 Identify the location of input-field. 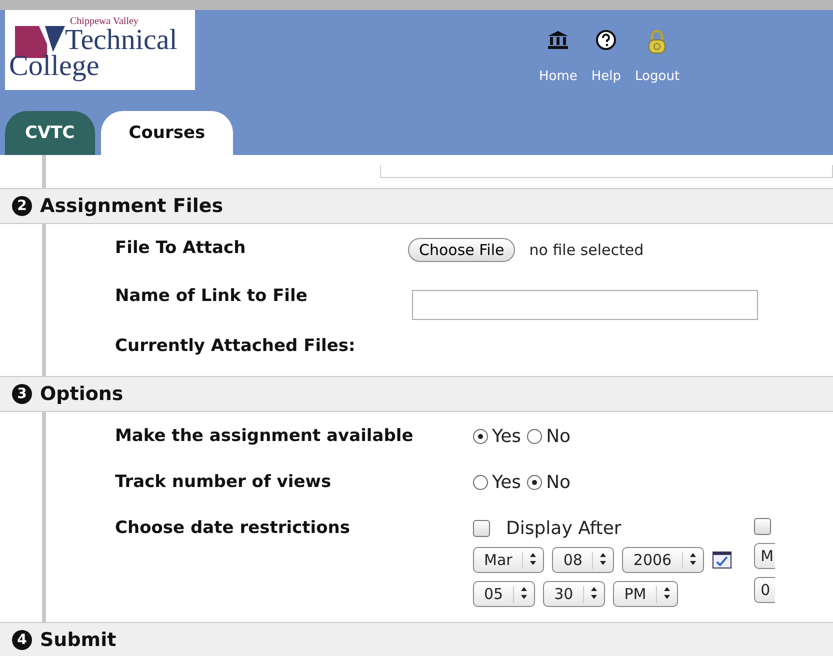
(585, 305).